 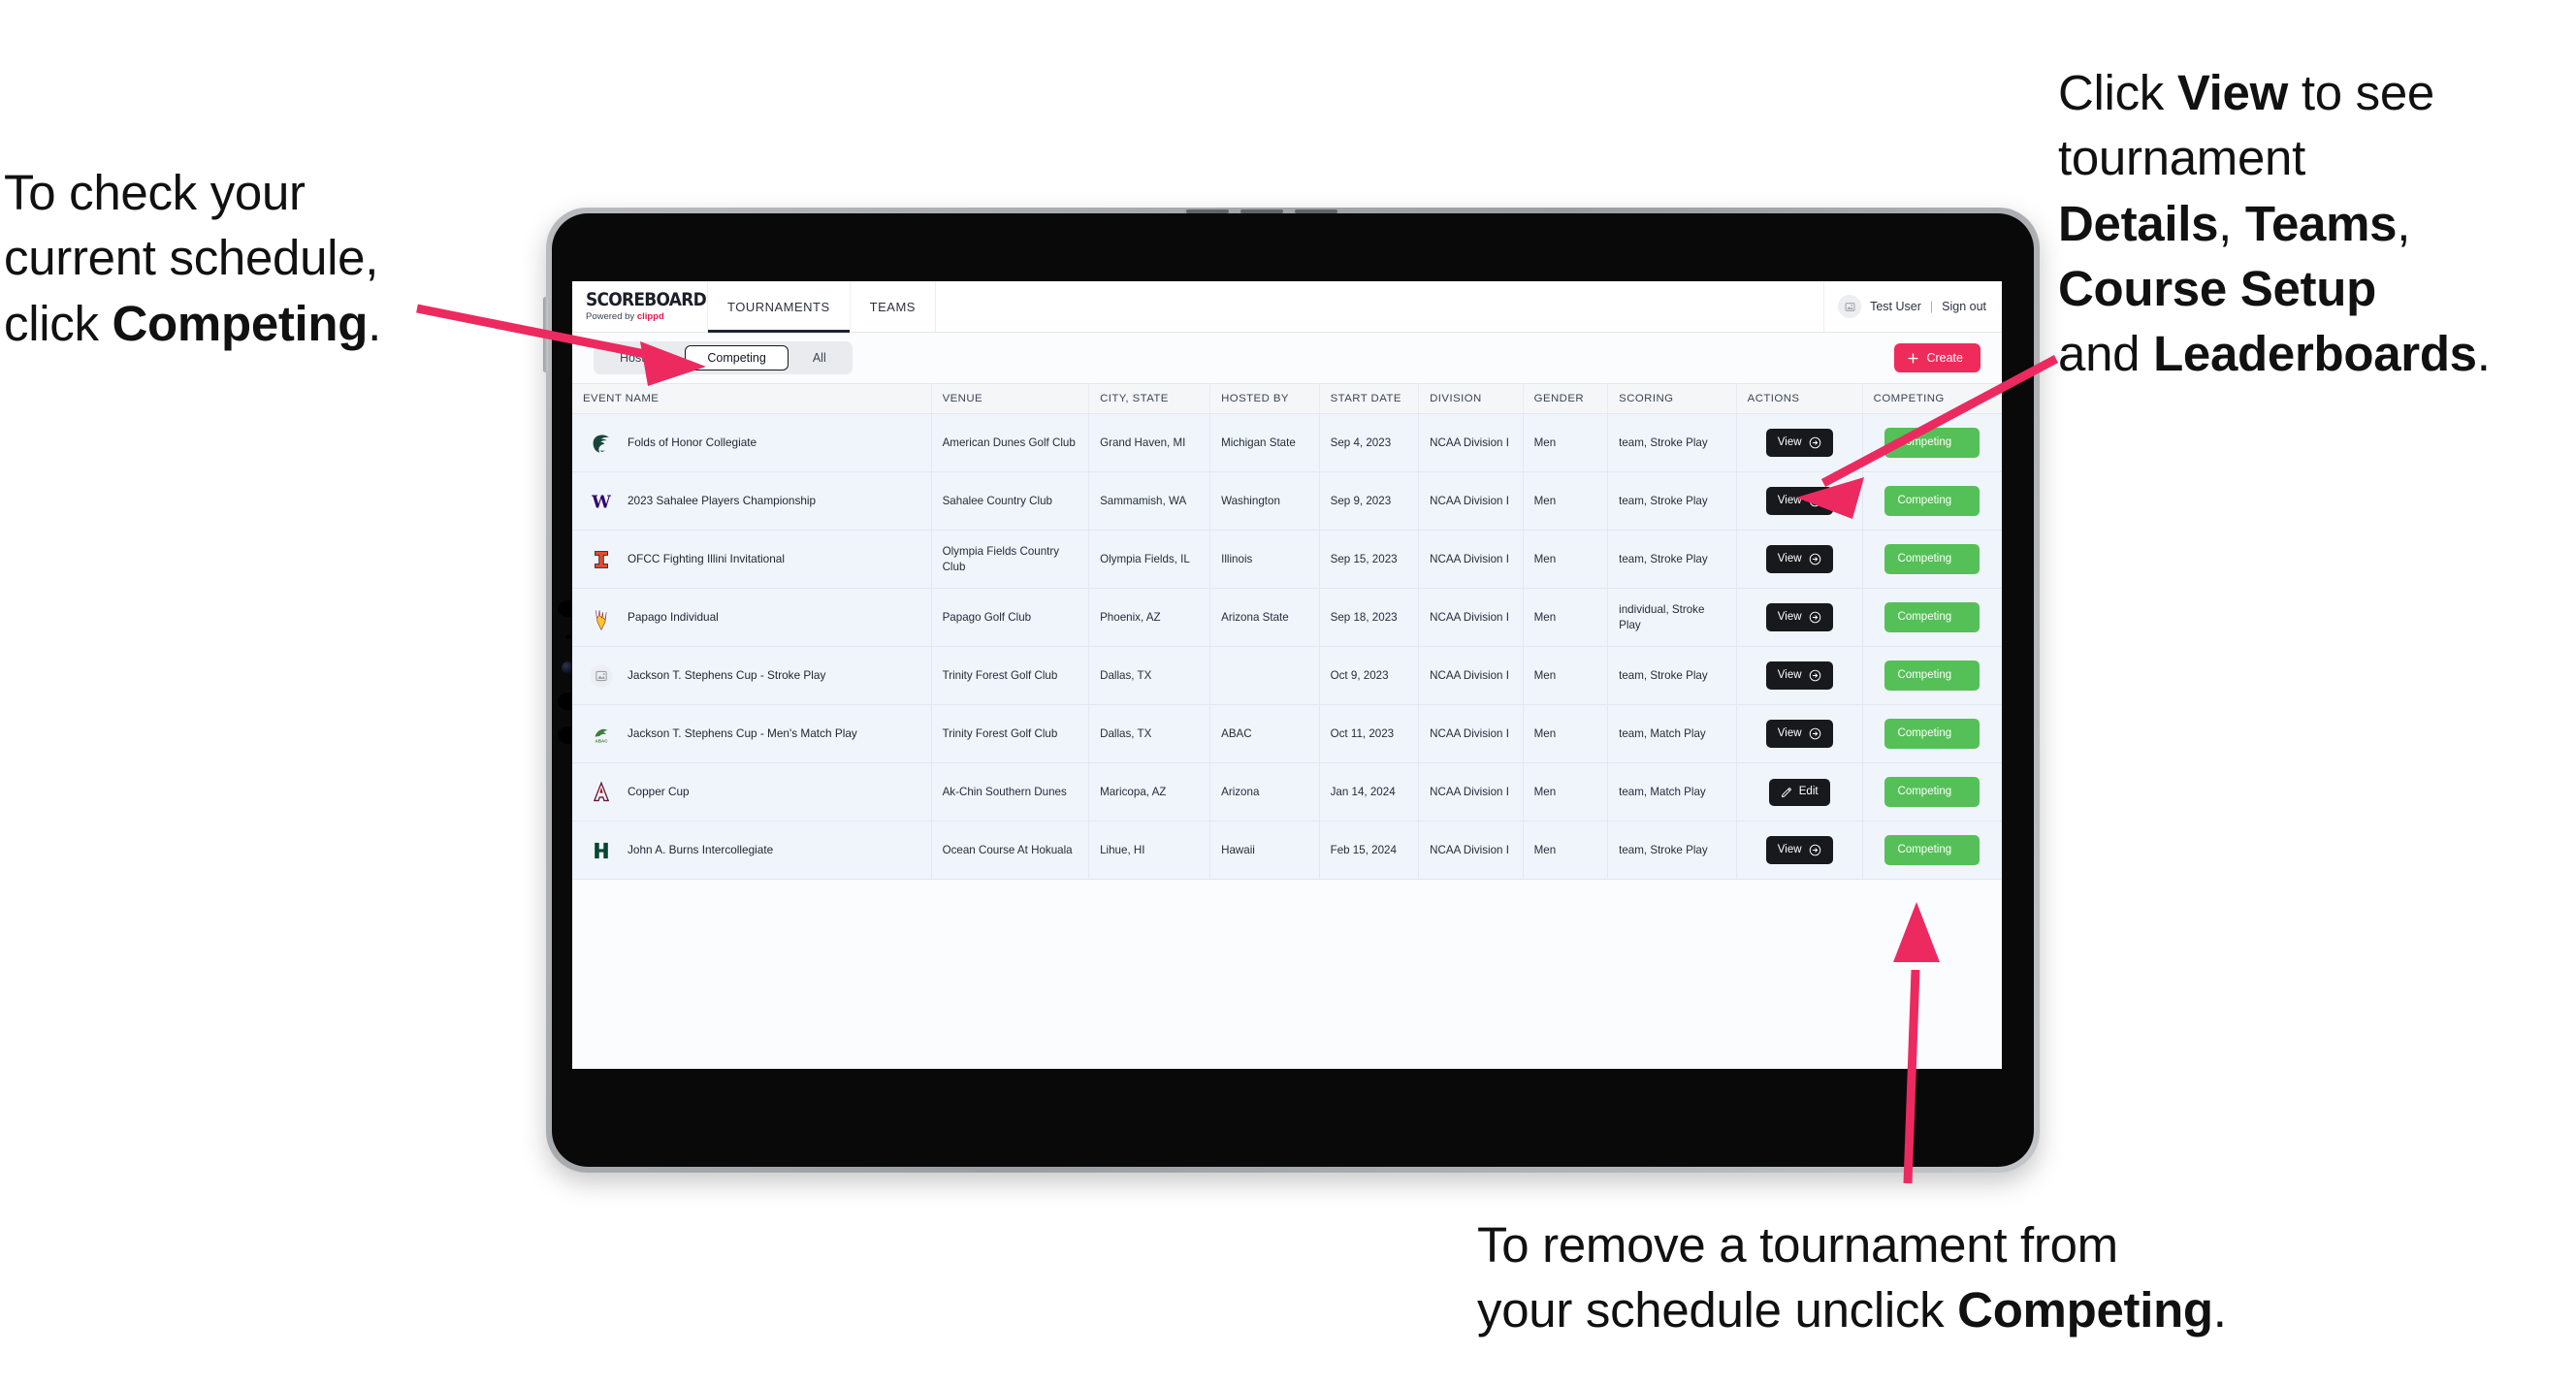 I want to click on cell-venue: Ak-Chin Southern Dunes, so click(x=1010, y=792).